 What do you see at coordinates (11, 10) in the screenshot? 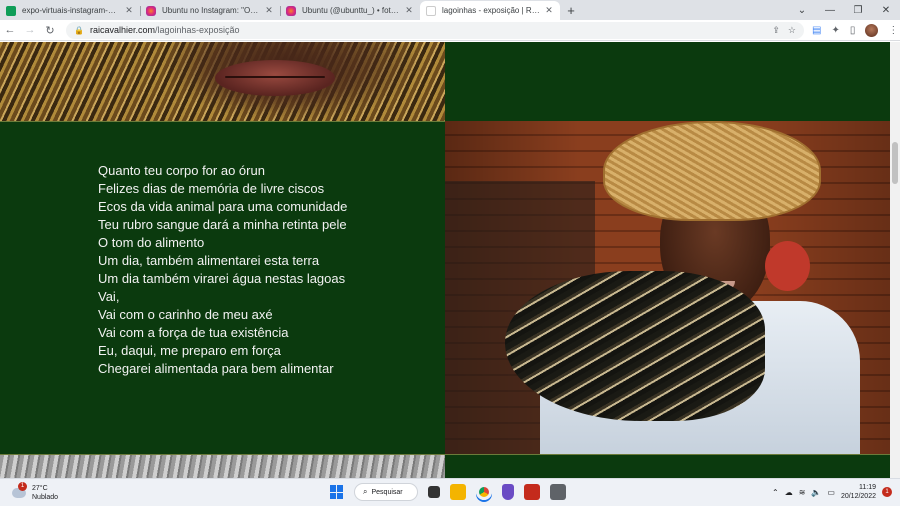
I see `sheets-icon` at bounding box center [11, 10].